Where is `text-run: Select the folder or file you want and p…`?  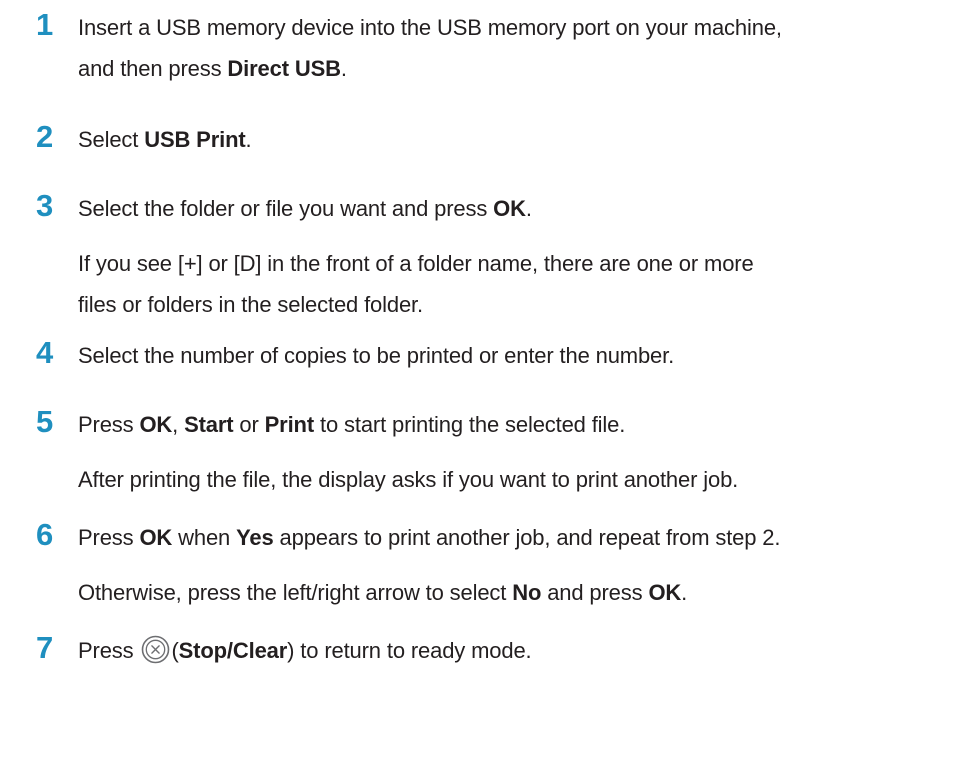
text-run: Select the folder or file you want and p… is located at coordinates (286, 208).